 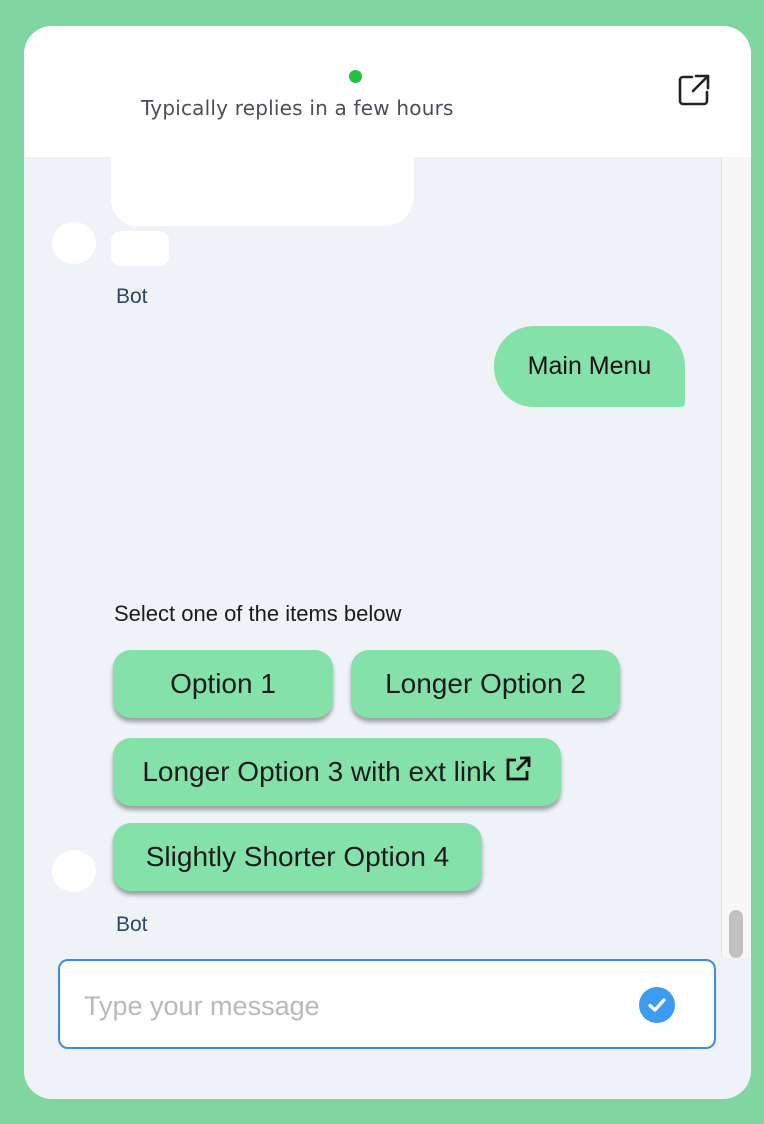 What do you see at coordinates (355, 76) in the screenshot?
I see `online-status-dot` at bounding box center [355, 76].